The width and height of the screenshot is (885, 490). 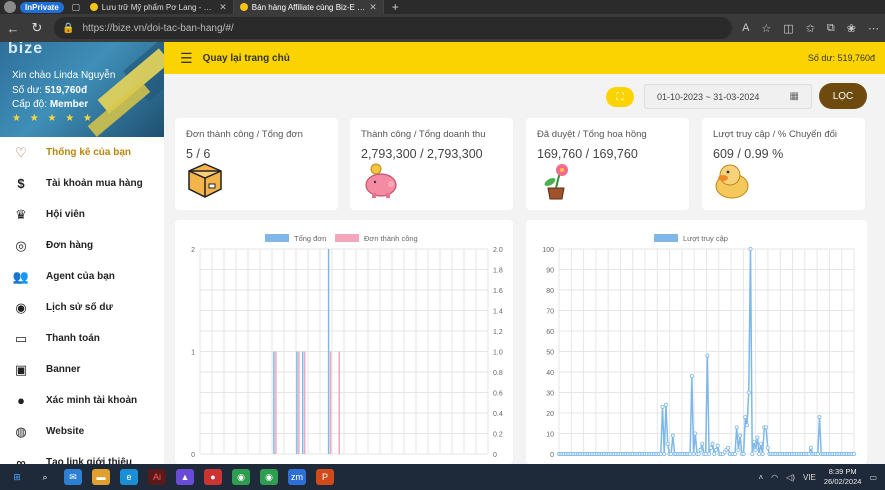 I want to click on sidebar-item-label: Hội viên, so click(x=65, y=214).